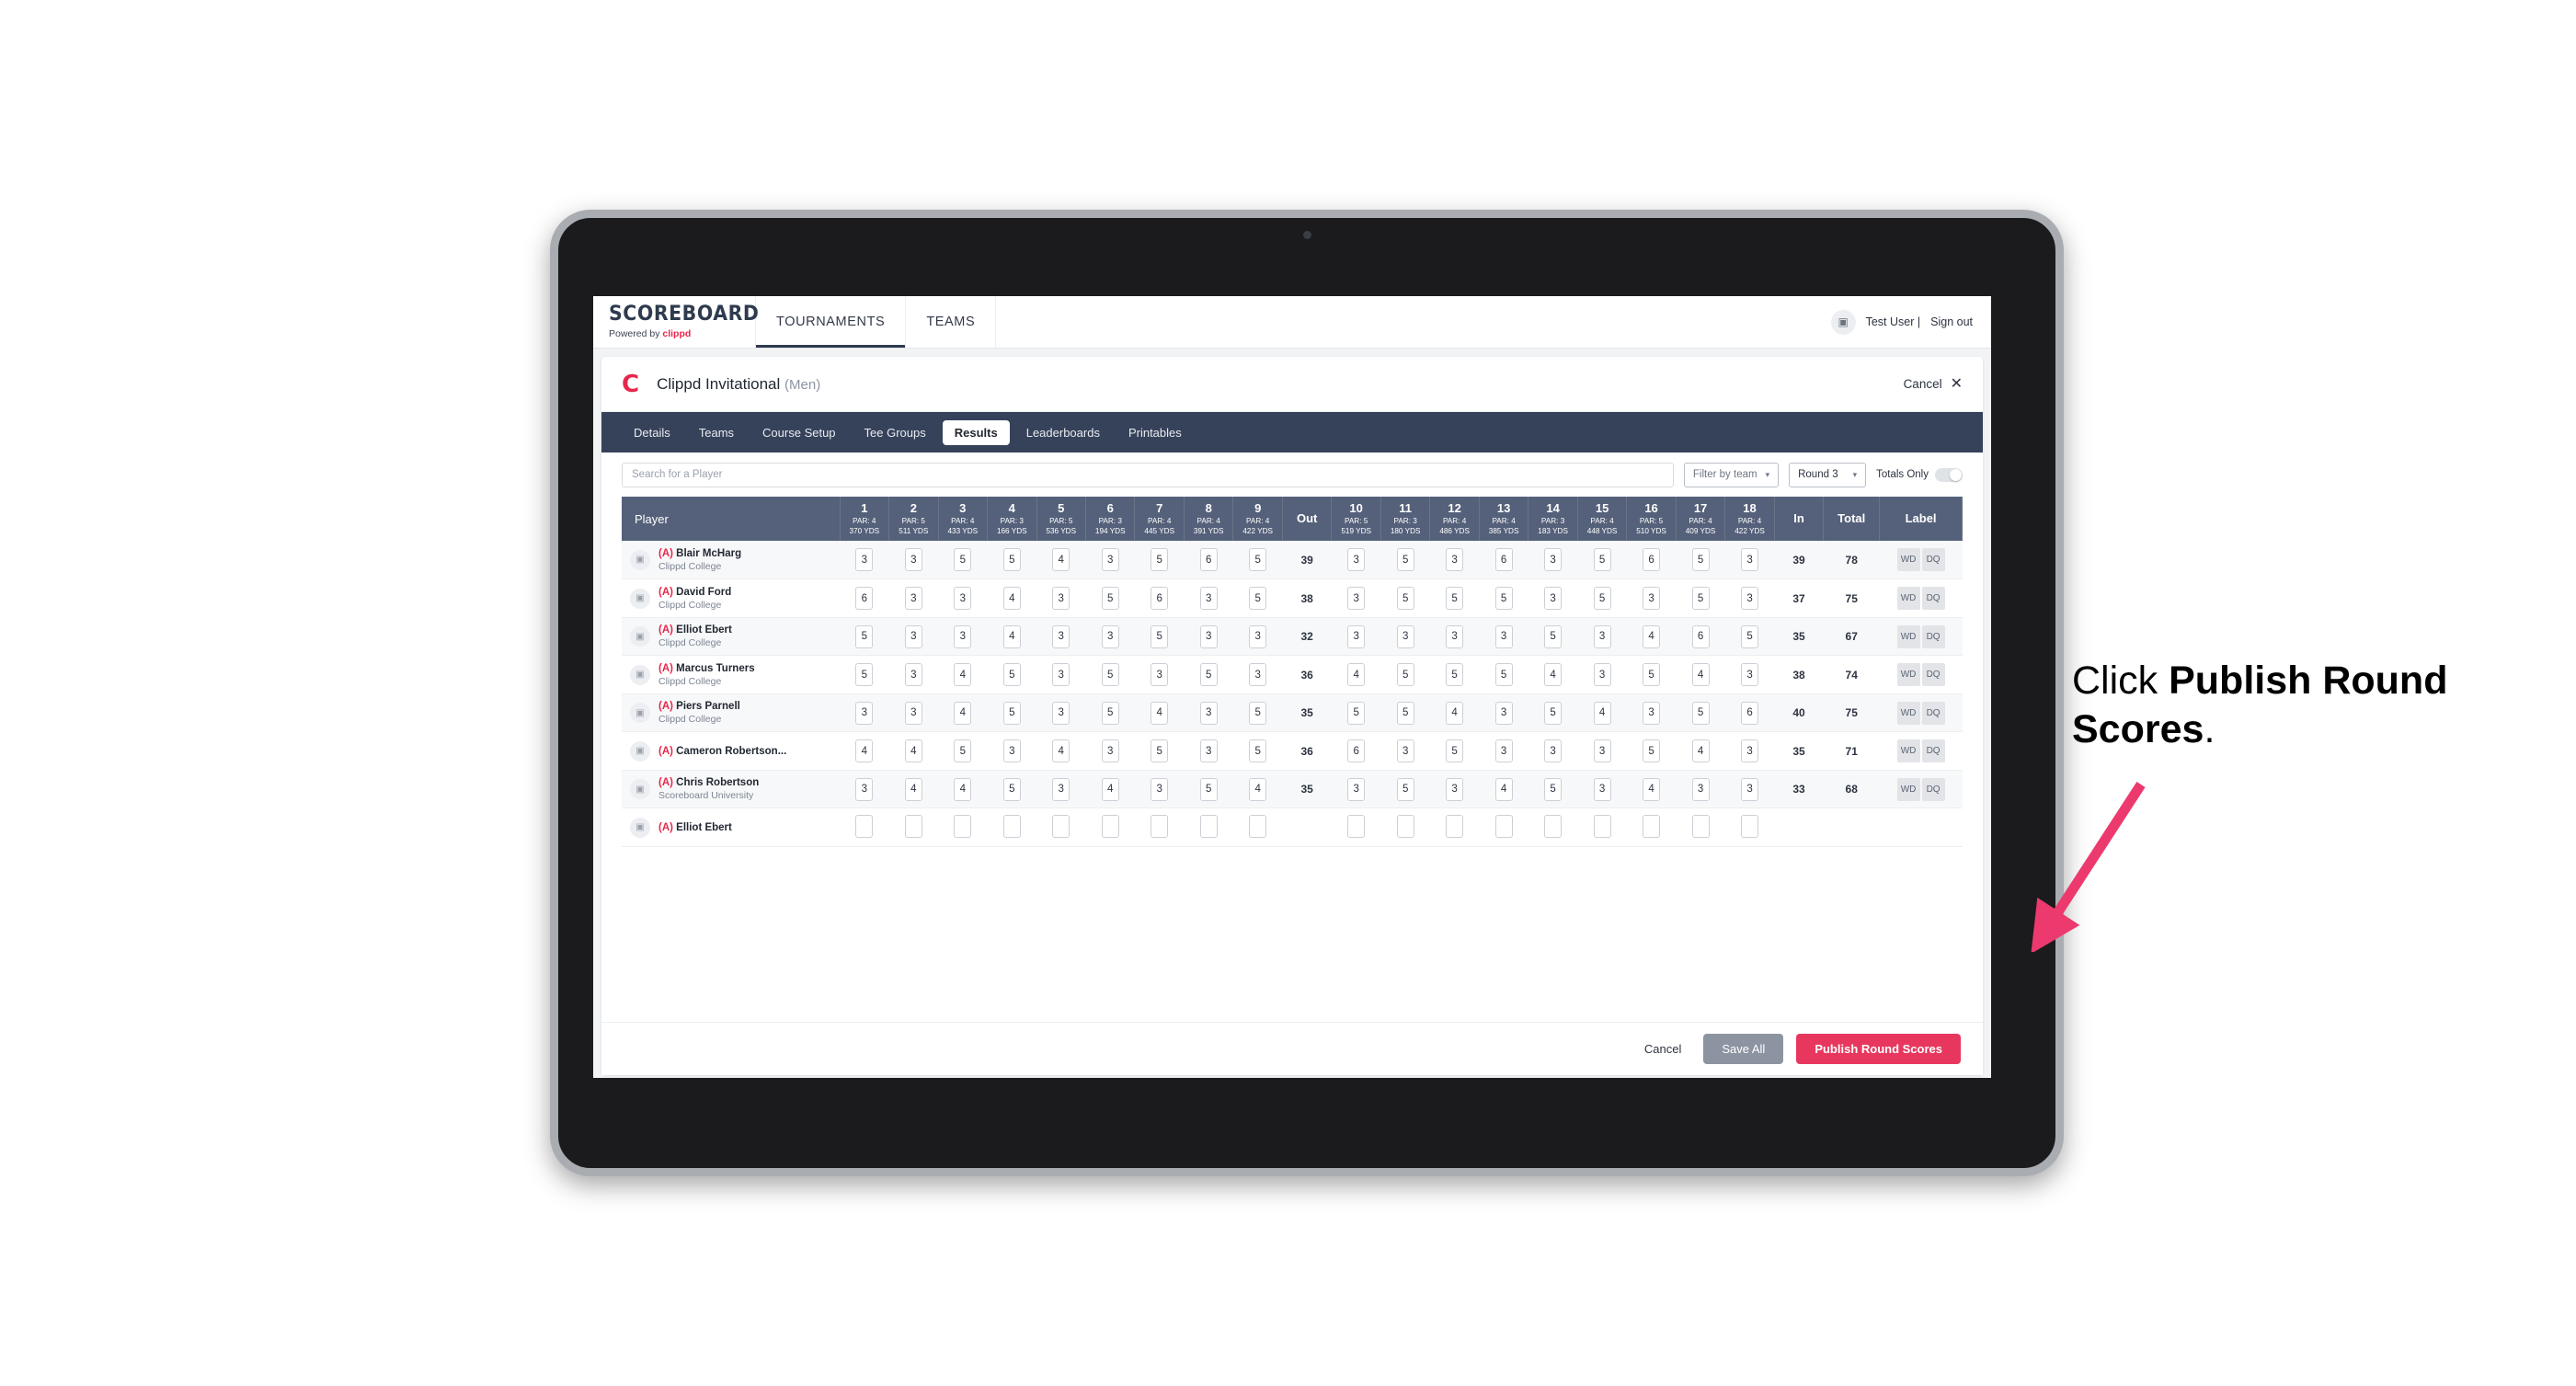 This screenshot has height=1386, width=2576. I want to click on nav-tab-tournaments: TOURNAMENTS, so click(832, 322).